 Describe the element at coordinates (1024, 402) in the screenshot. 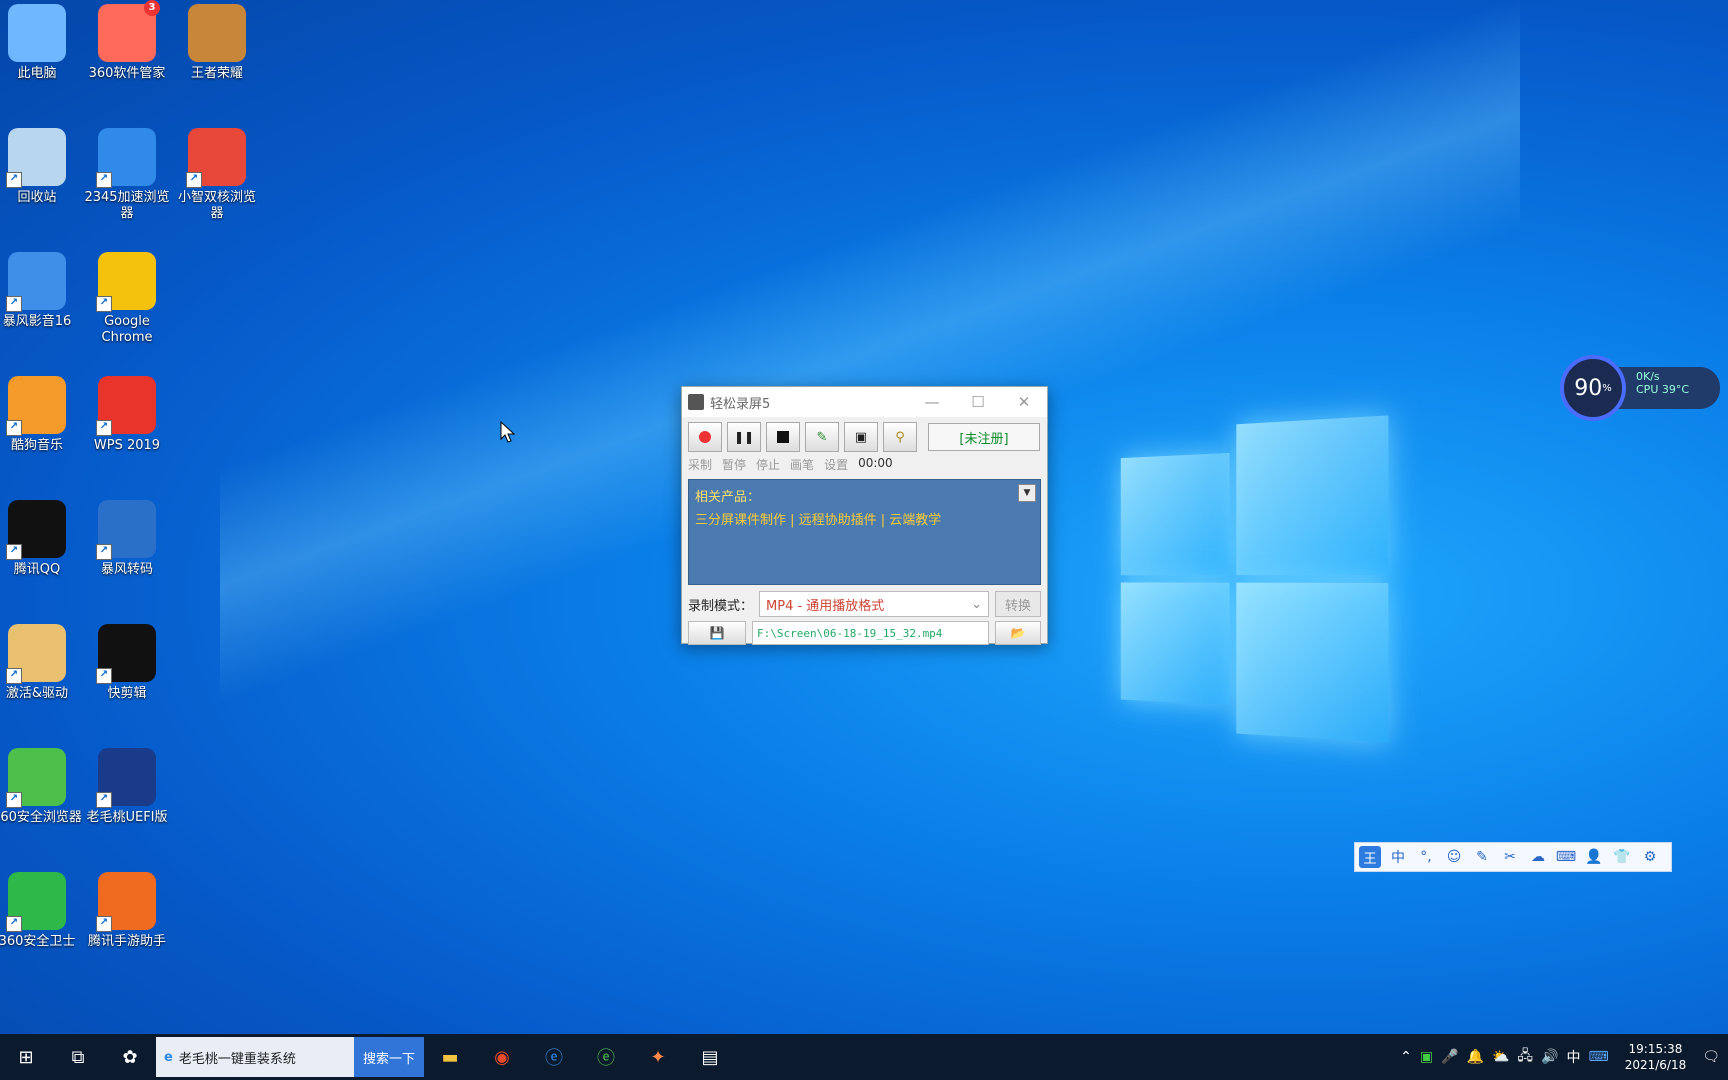

I see `close-button: ✕` at that location.